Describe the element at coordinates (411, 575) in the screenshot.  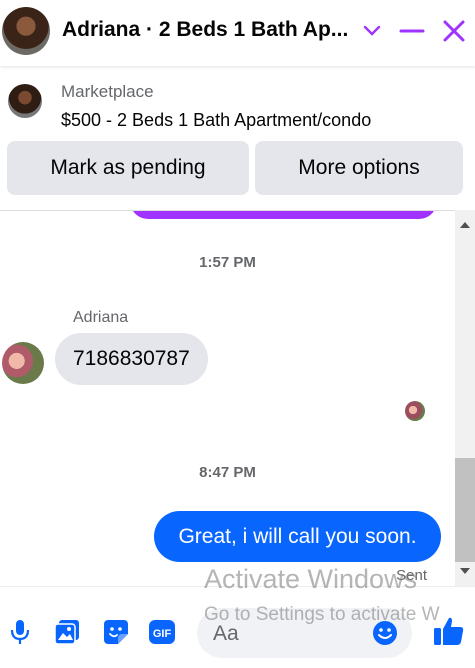
I see `message-status: Sent` at that location.